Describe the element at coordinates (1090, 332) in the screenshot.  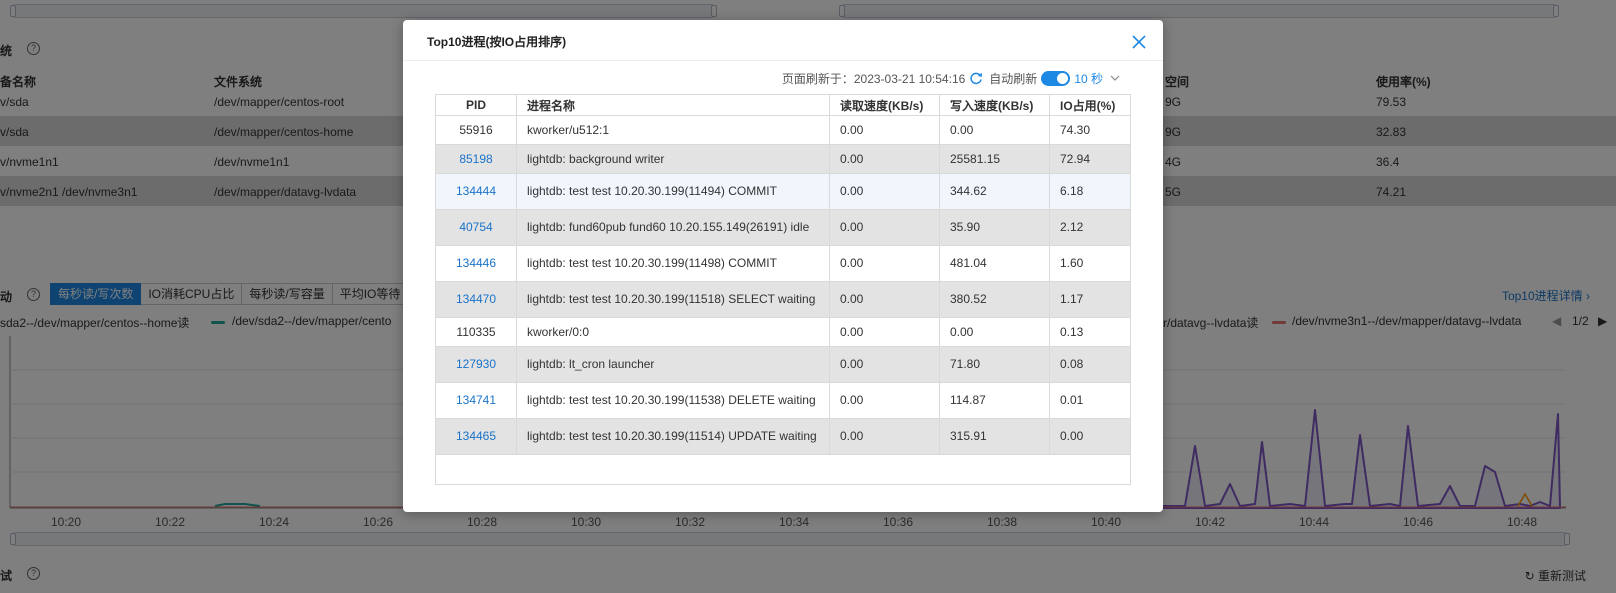
I see `io-usage-cell: 0.13` at that location.